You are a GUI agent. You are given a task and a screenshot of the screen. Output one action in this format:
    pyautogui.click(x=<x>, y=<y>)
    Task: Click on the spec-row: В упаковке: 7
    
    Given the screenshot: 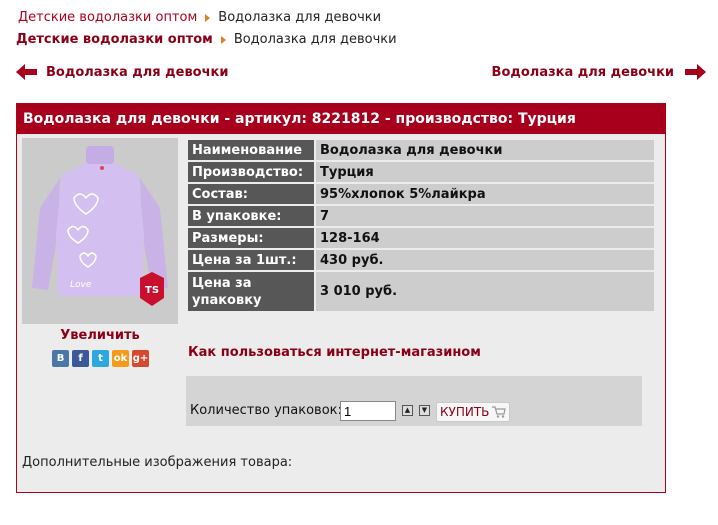 What is the action you would take?
    pyautogui.click(x=421, y=216)
    